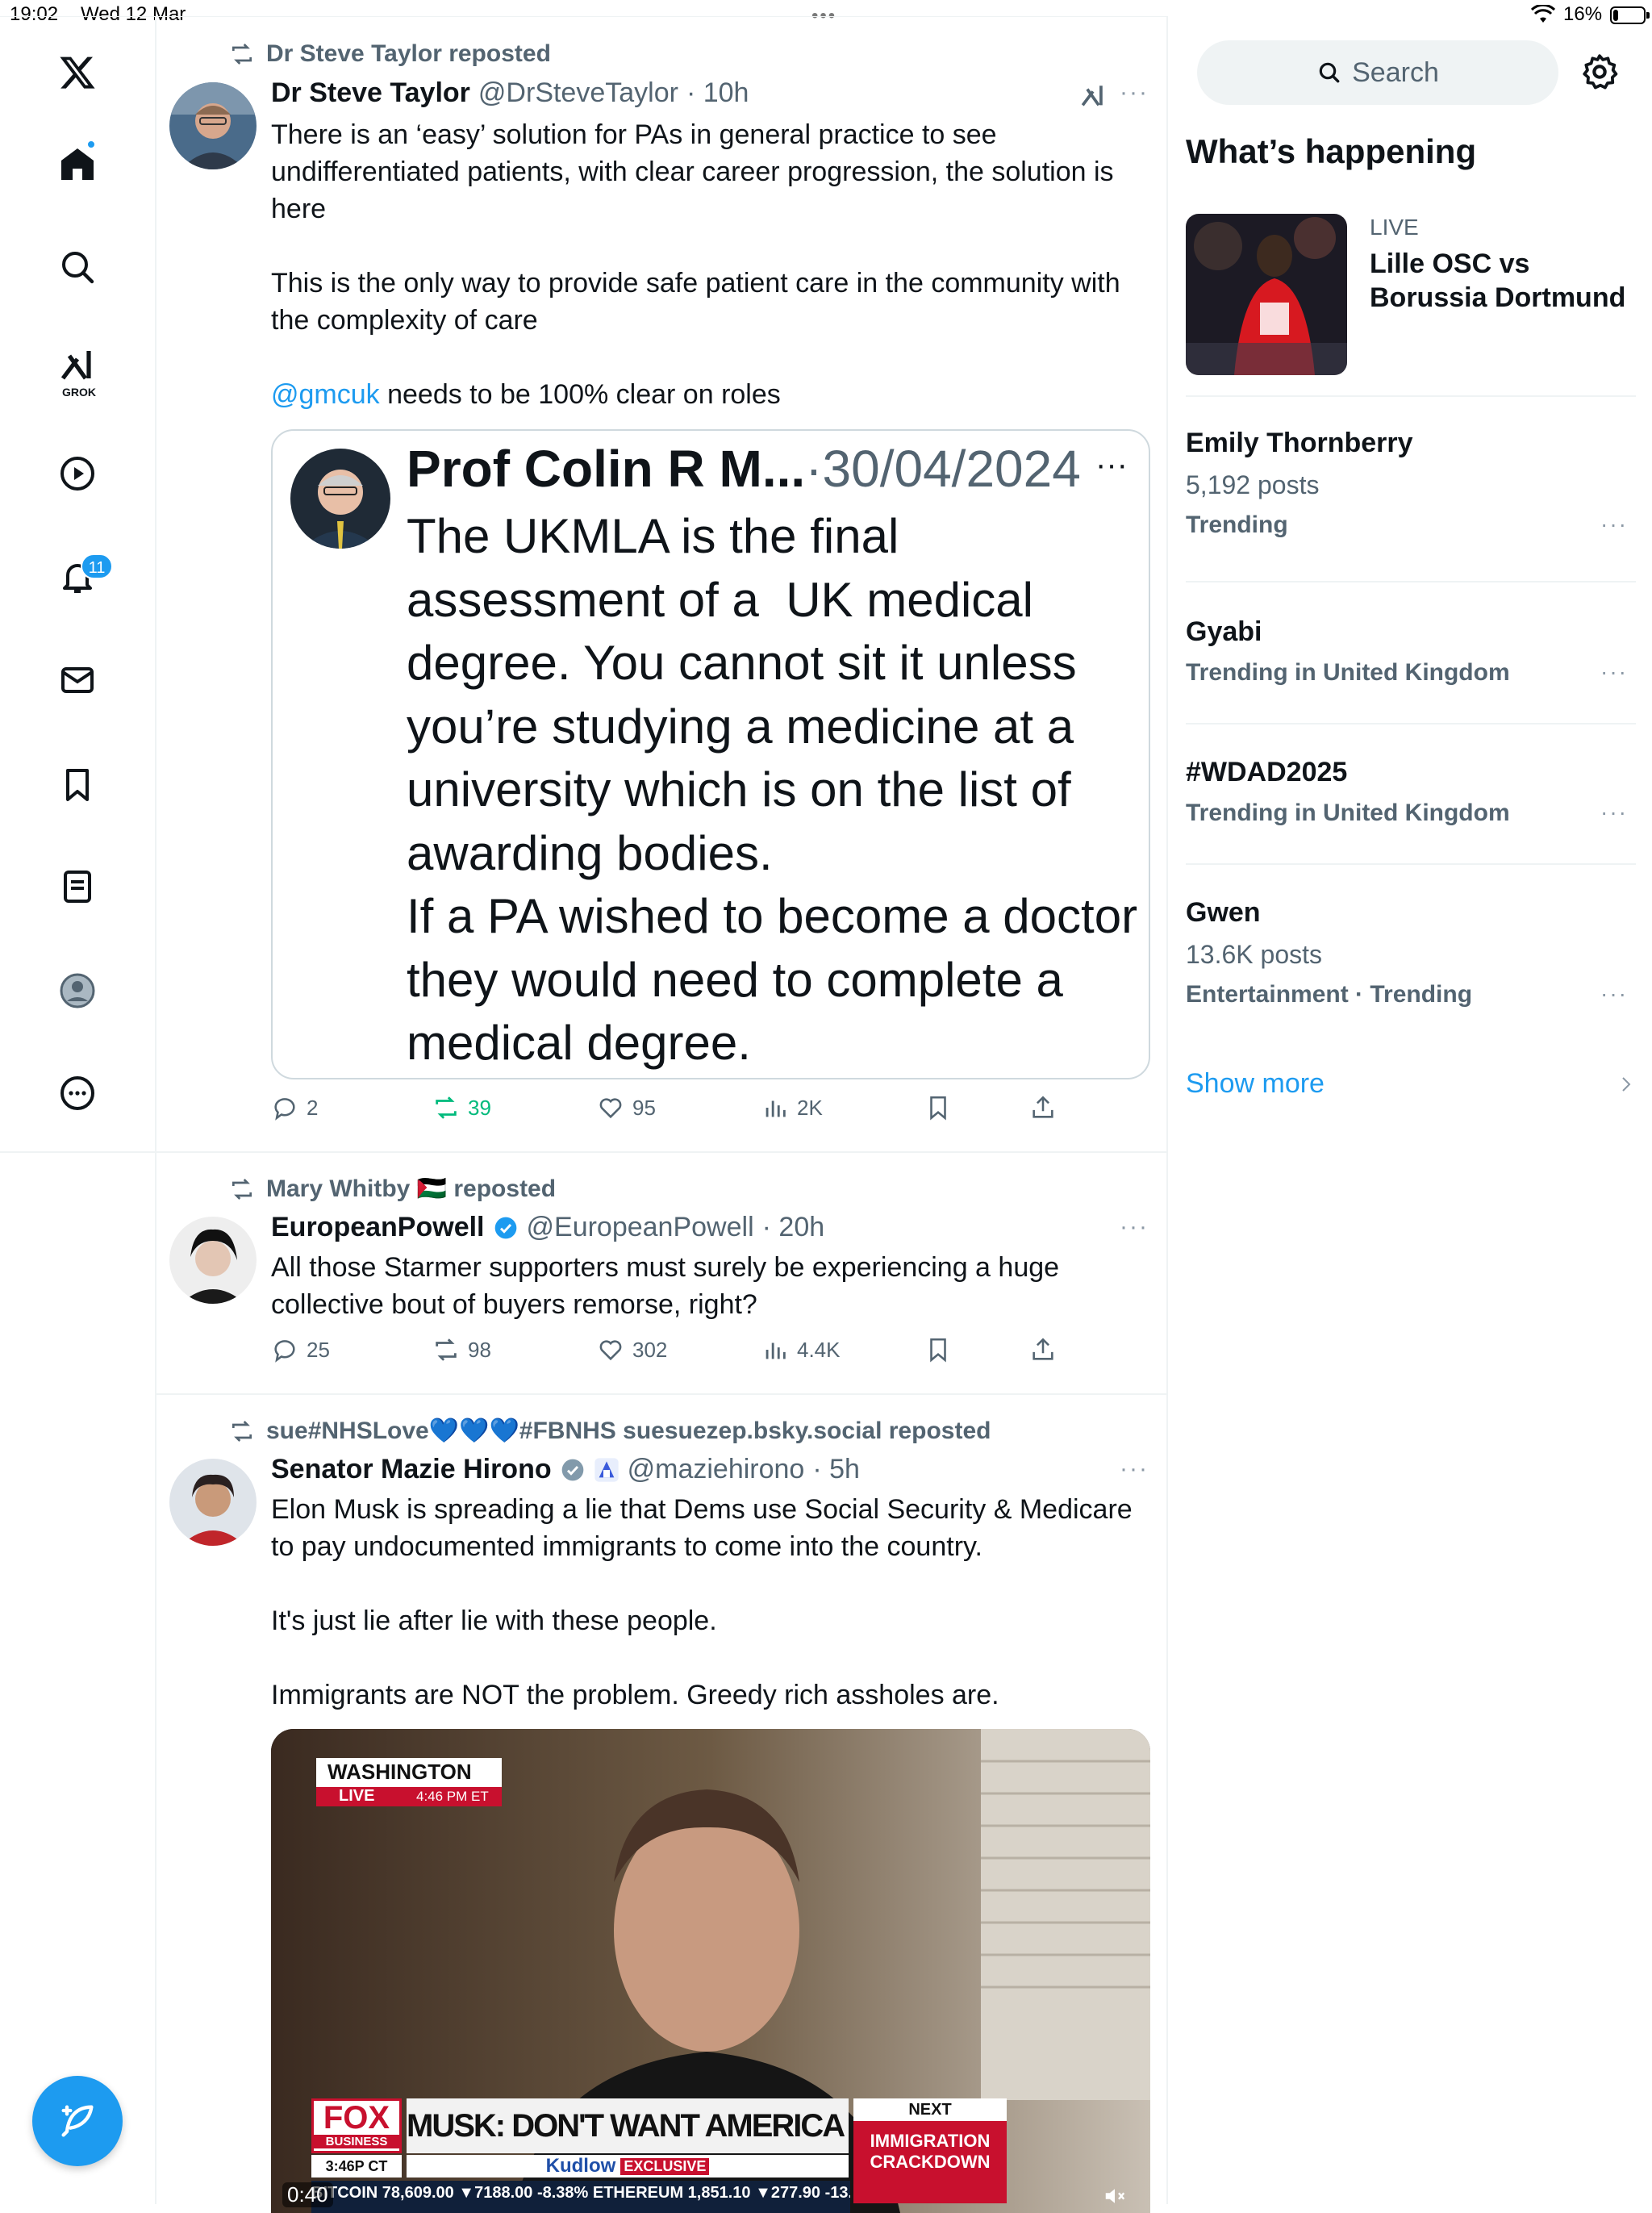  What do you see at coordinates (452, 1797) in the screenshot?
I see `video-live-time: 4:46 PM ET` at bounding box center [452, 1797].